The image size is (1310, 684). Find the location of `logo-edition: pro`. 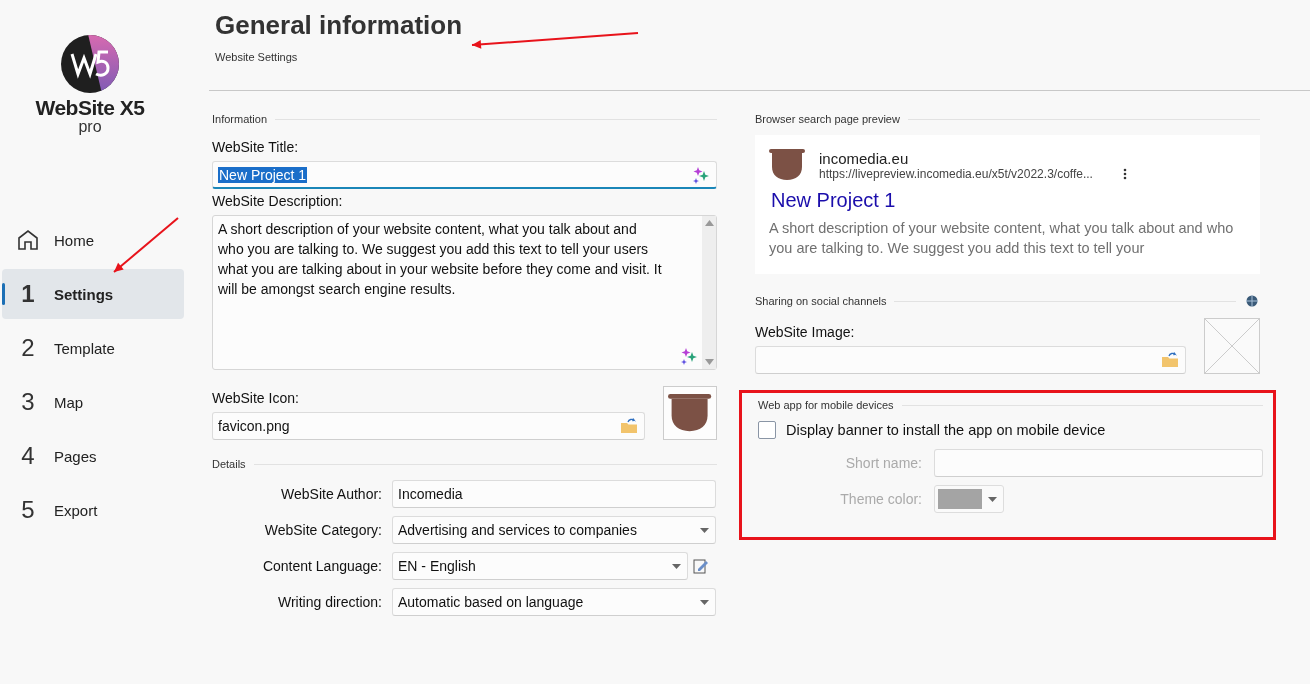

logo-edition: pro is located at coordinates (90, 127).